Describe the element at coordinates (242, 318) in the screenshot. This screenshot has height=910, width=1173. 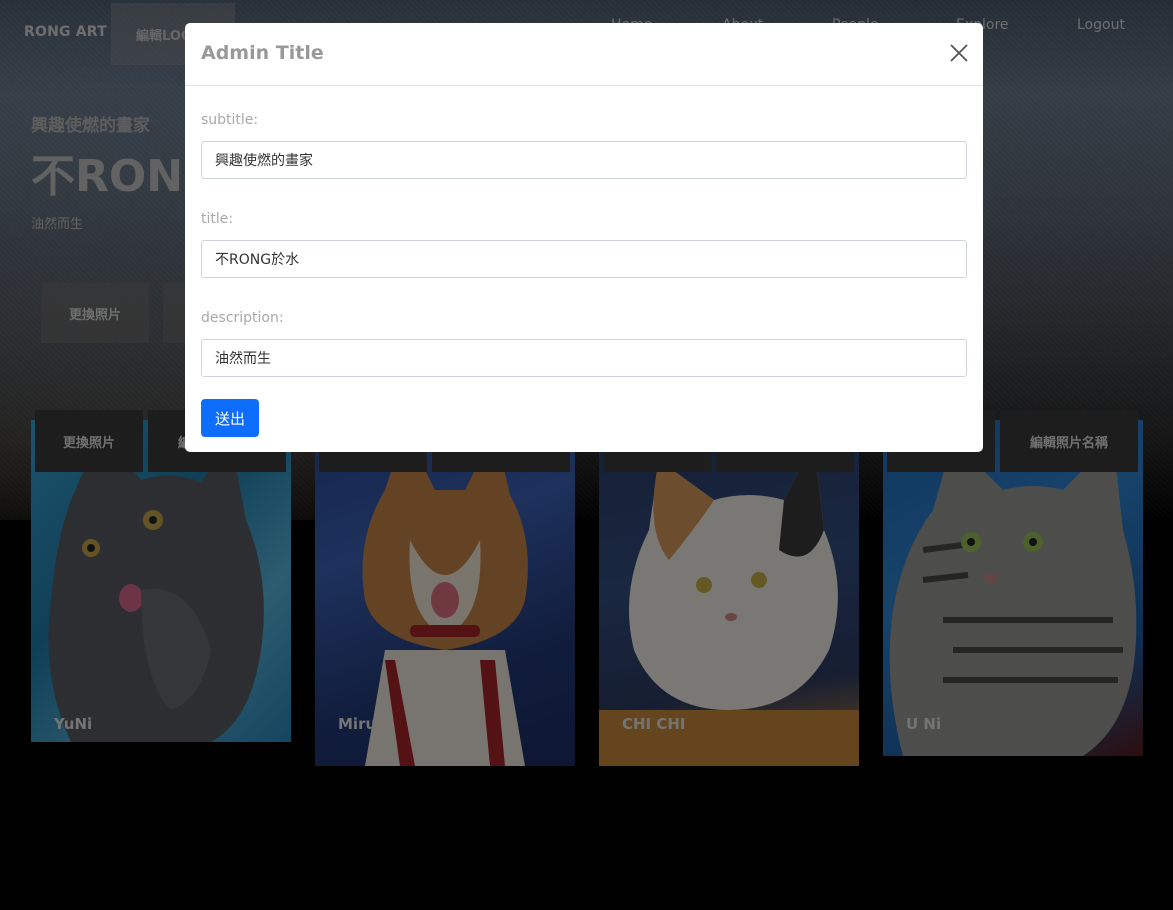
I see `description-label: description:` at that location.